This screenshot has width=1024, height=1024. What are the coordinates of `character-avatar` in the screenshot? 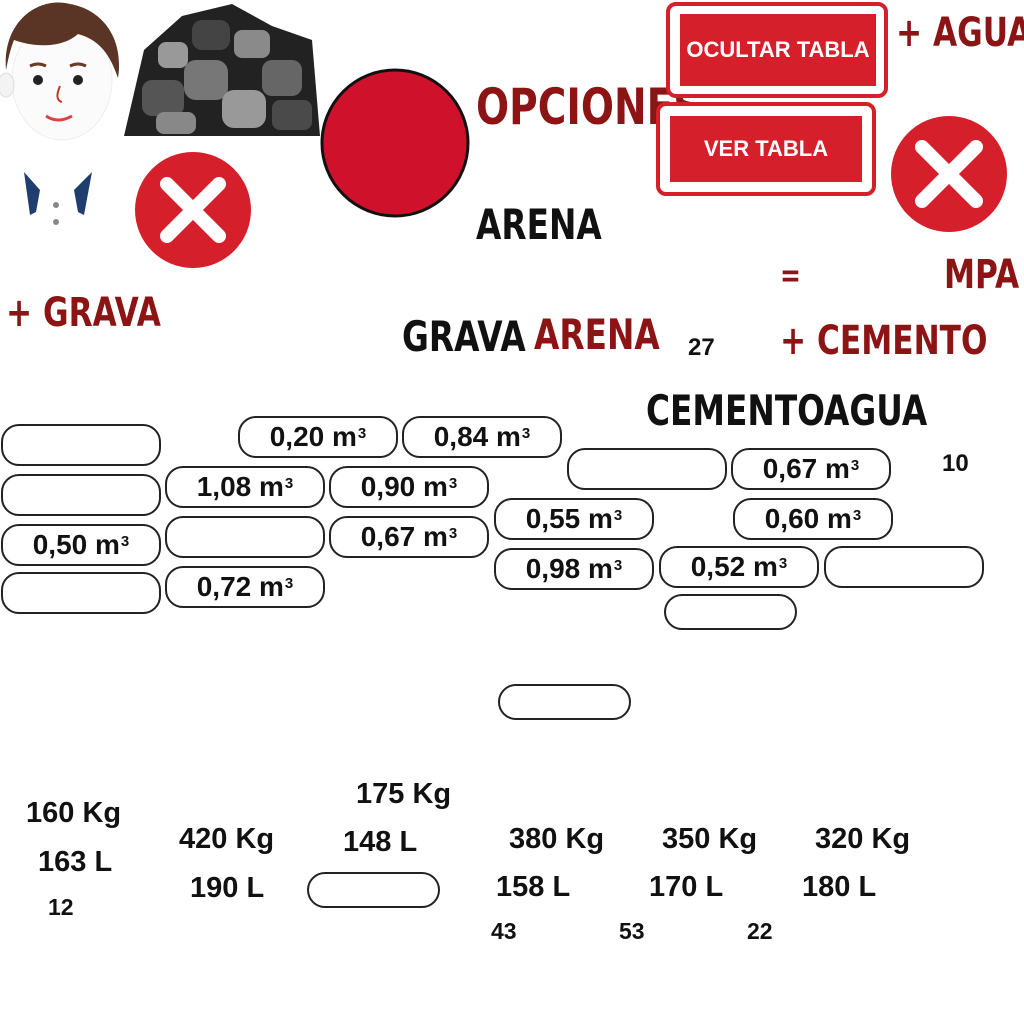 It's located at (62, 120).